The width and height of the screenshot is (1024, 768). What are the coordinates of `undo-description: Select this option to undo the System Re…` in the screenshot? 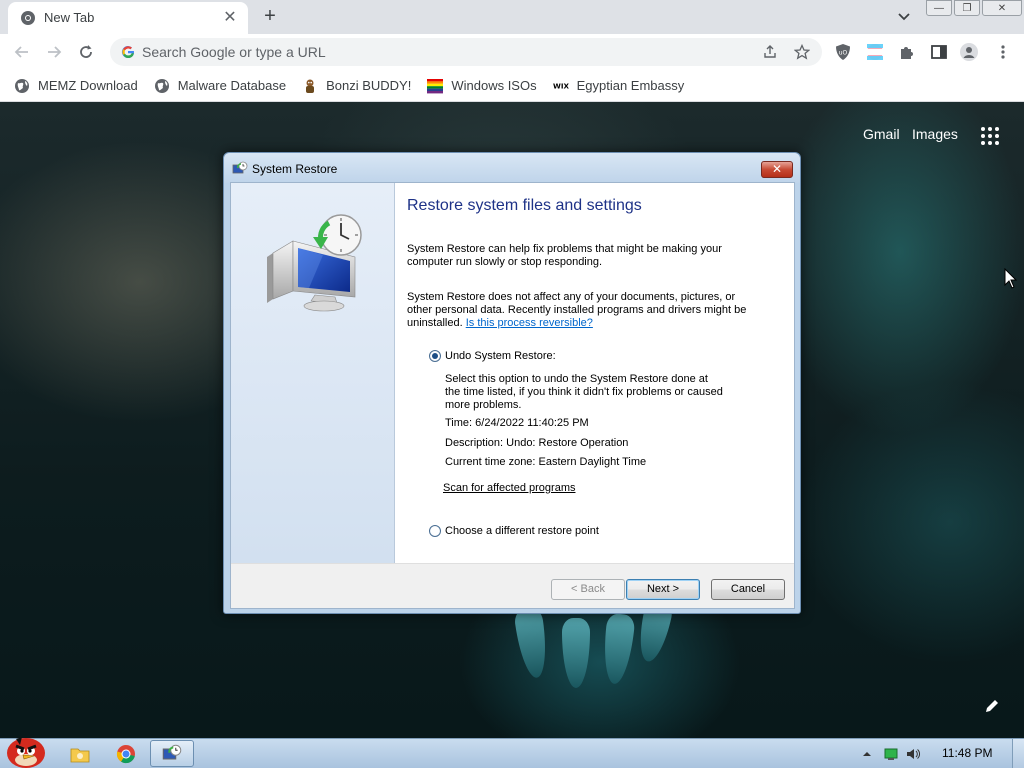 It's located at (595, 392).